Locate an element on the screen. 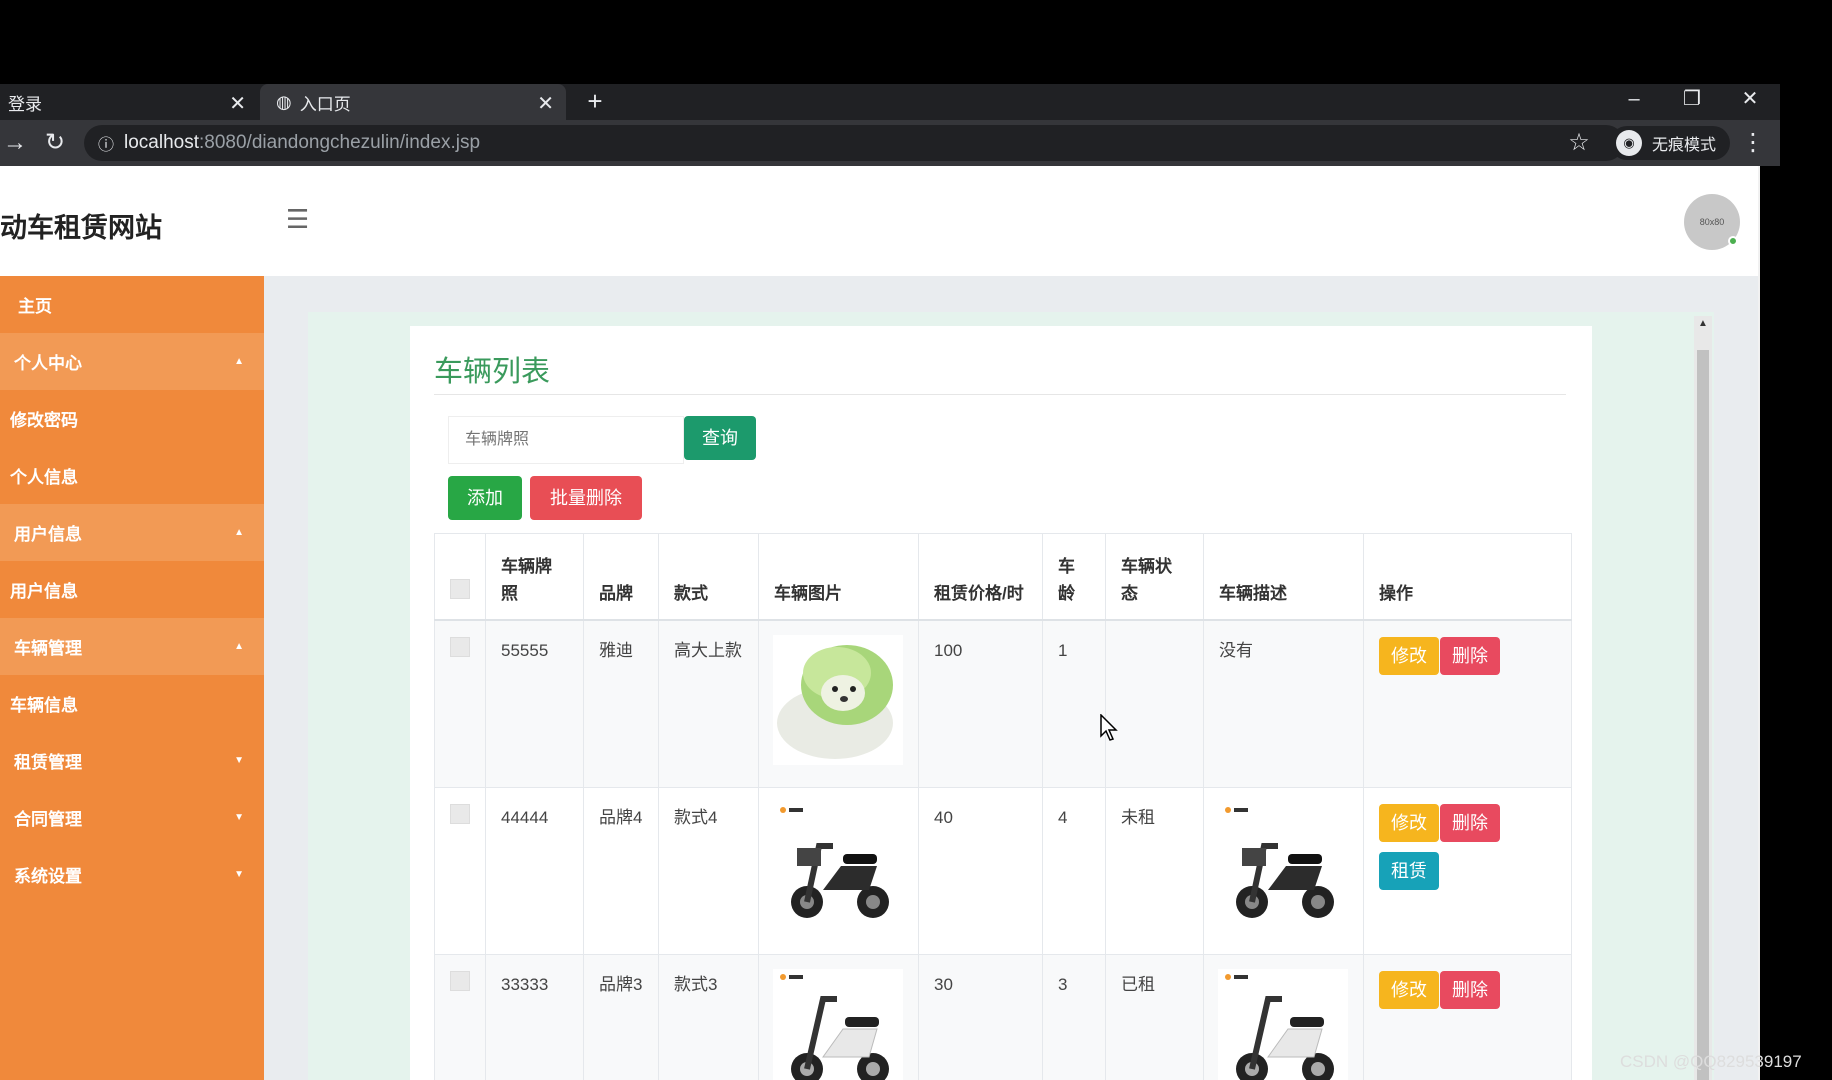 The height and width of the screenshot is (1080, 1832). new-tab-button: + is located at coordinates (595, 102).